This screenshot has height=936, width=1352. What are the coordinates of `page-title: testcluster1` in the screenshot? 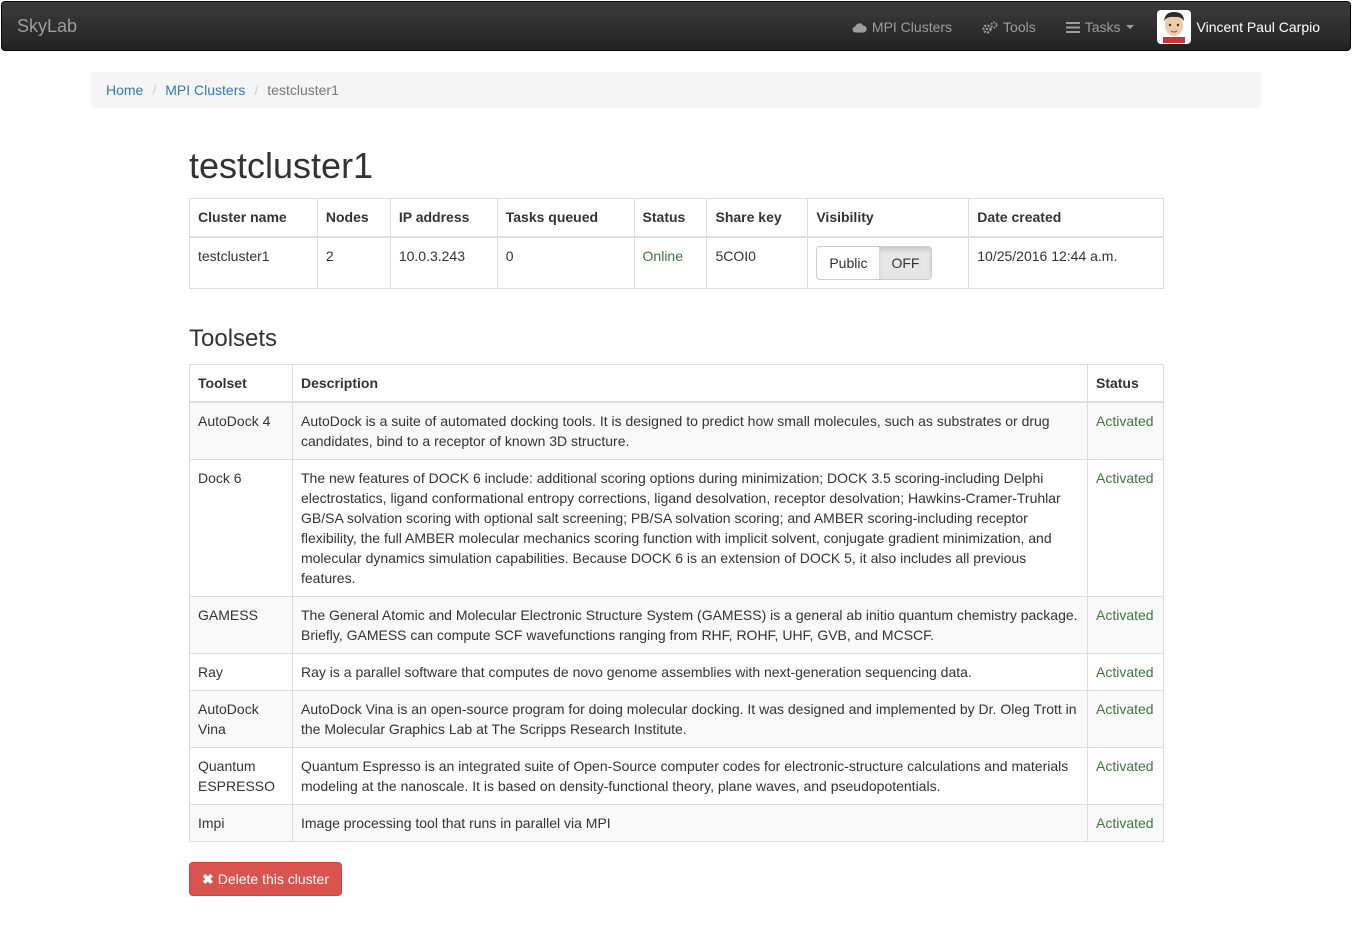 It's located at (281, 165).